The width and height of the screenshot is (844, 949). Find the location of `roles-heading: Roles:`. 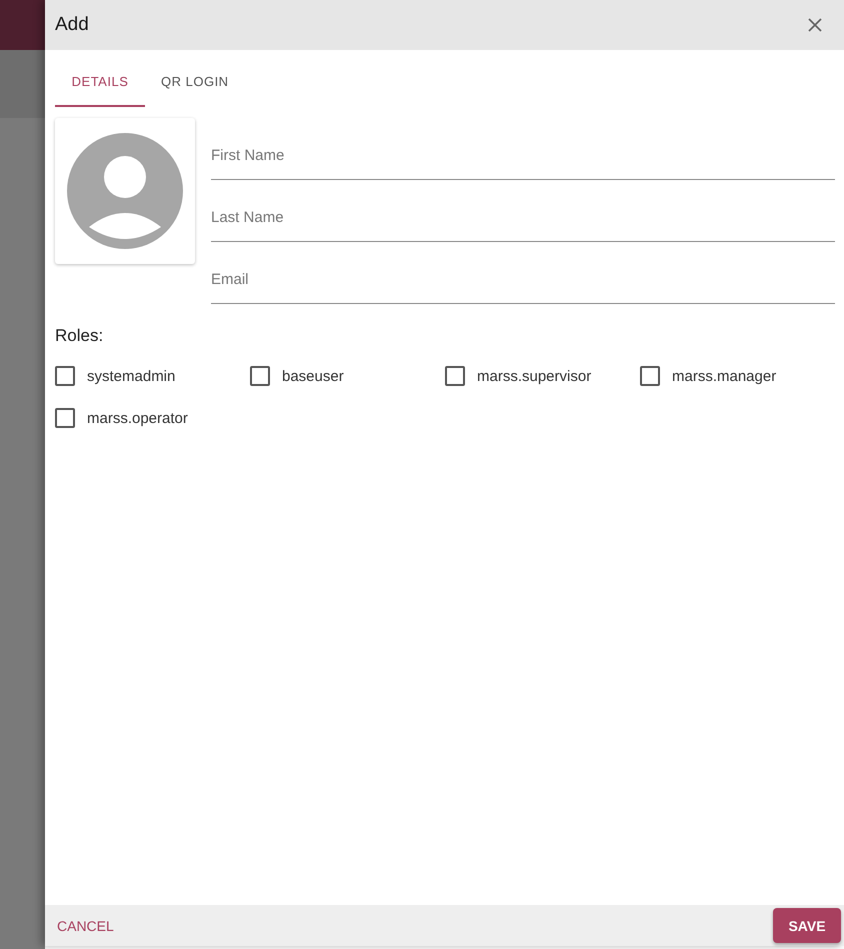

roles-heading: Roles: is located at coordinates (79, 336).